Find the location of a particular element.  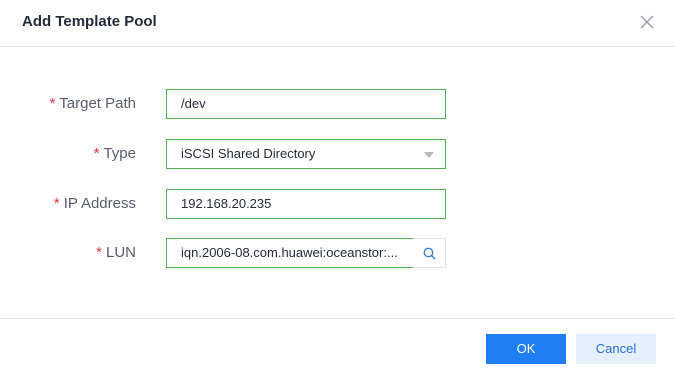

type-label-text: Type is located at coordinates (119, 153).